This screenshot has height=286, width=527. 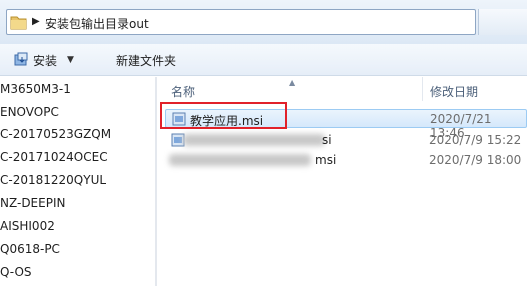 I want to click on nav-item-computer: C-20181220QYUL, so click(x=53, y=182).